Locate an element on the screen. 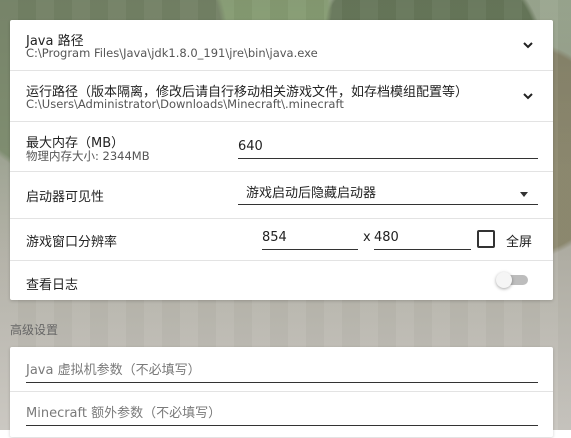 Image resolution: width=571 pixels, height=438 pixels. window-resolution-title: 游戏窗口分辨率 is located at coordinates (71, 240).